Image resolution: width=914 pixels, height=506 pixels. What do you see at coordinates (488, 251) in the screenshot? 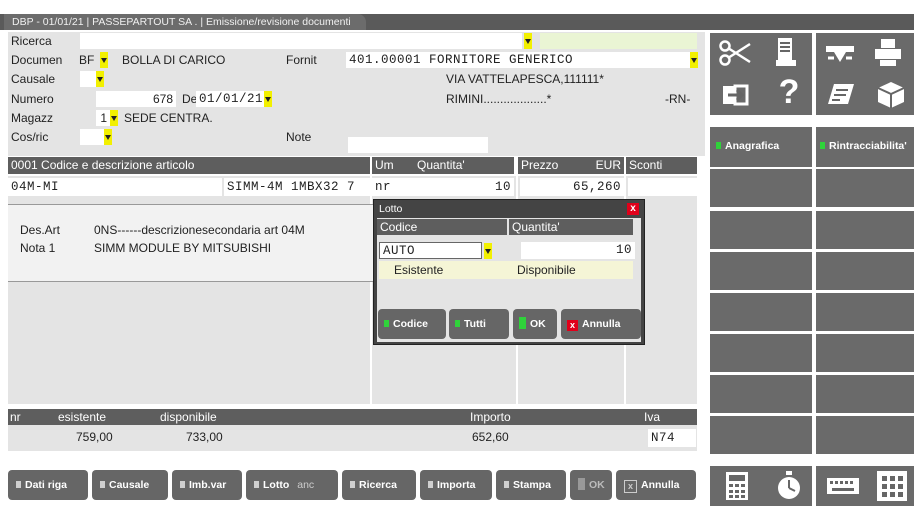
I see `lotto-codice-dropdown-icon` at bounding box center [488, 251].